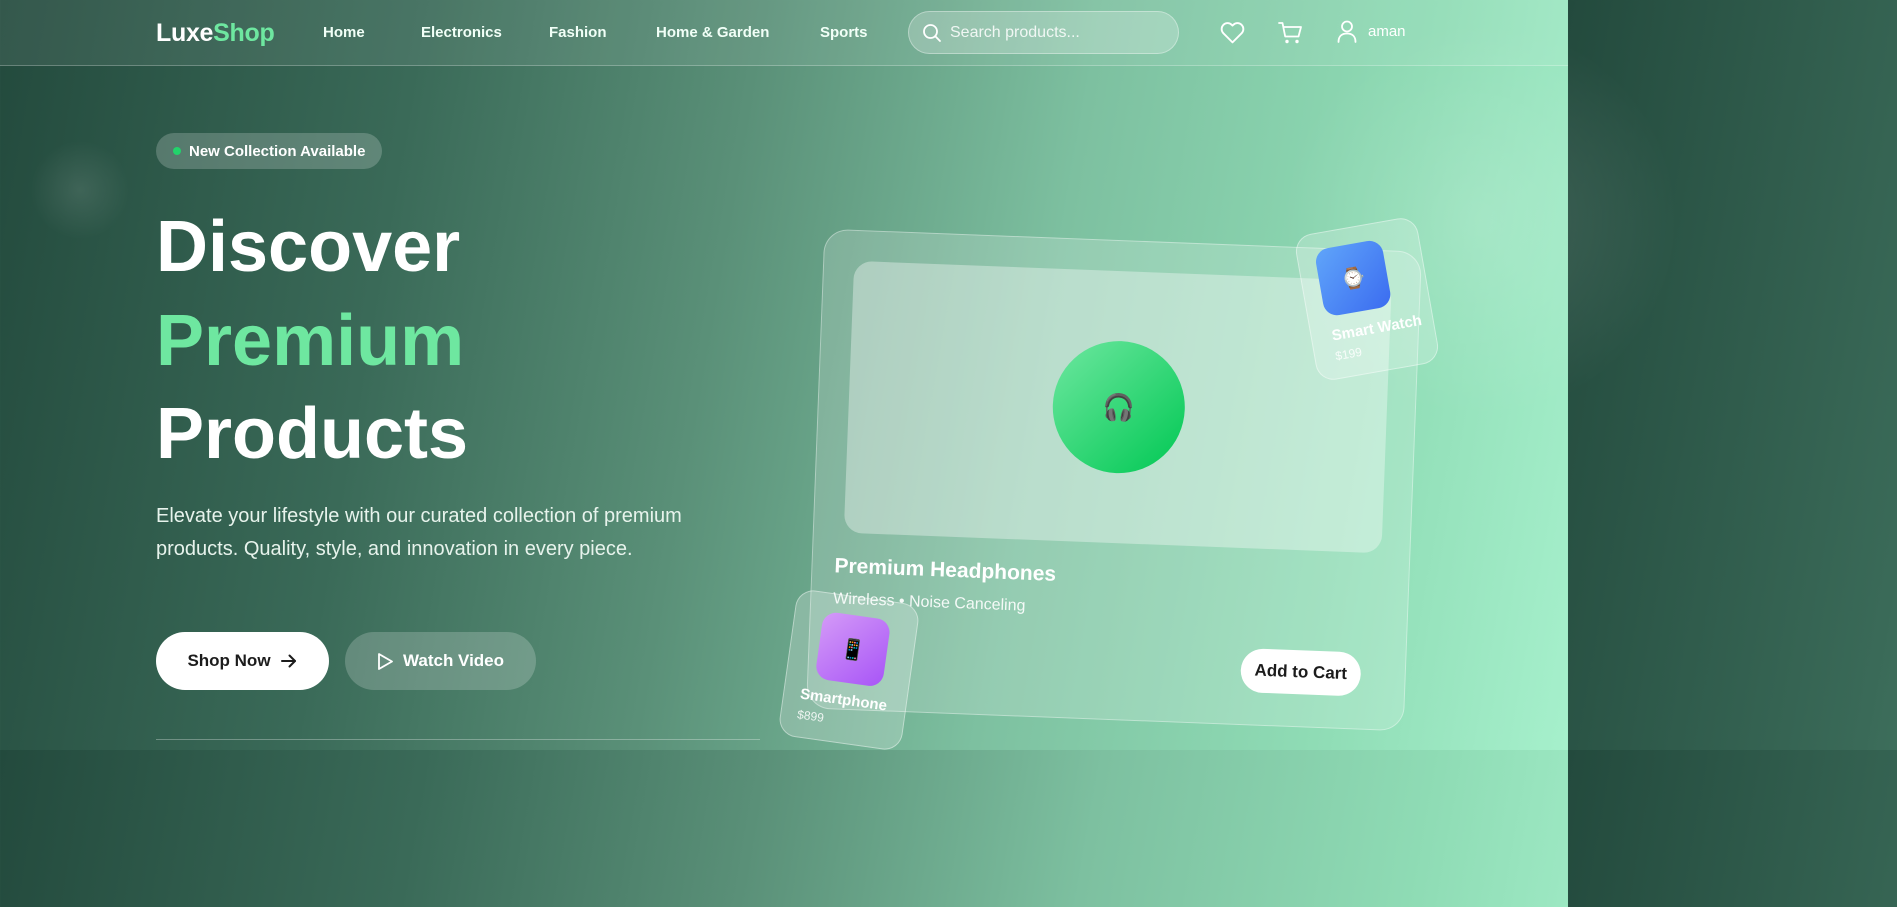  Describe the element at coordinates (712, 32) in the screenshot. I see `nav-link-home-garden: Home & Garden` at that location.